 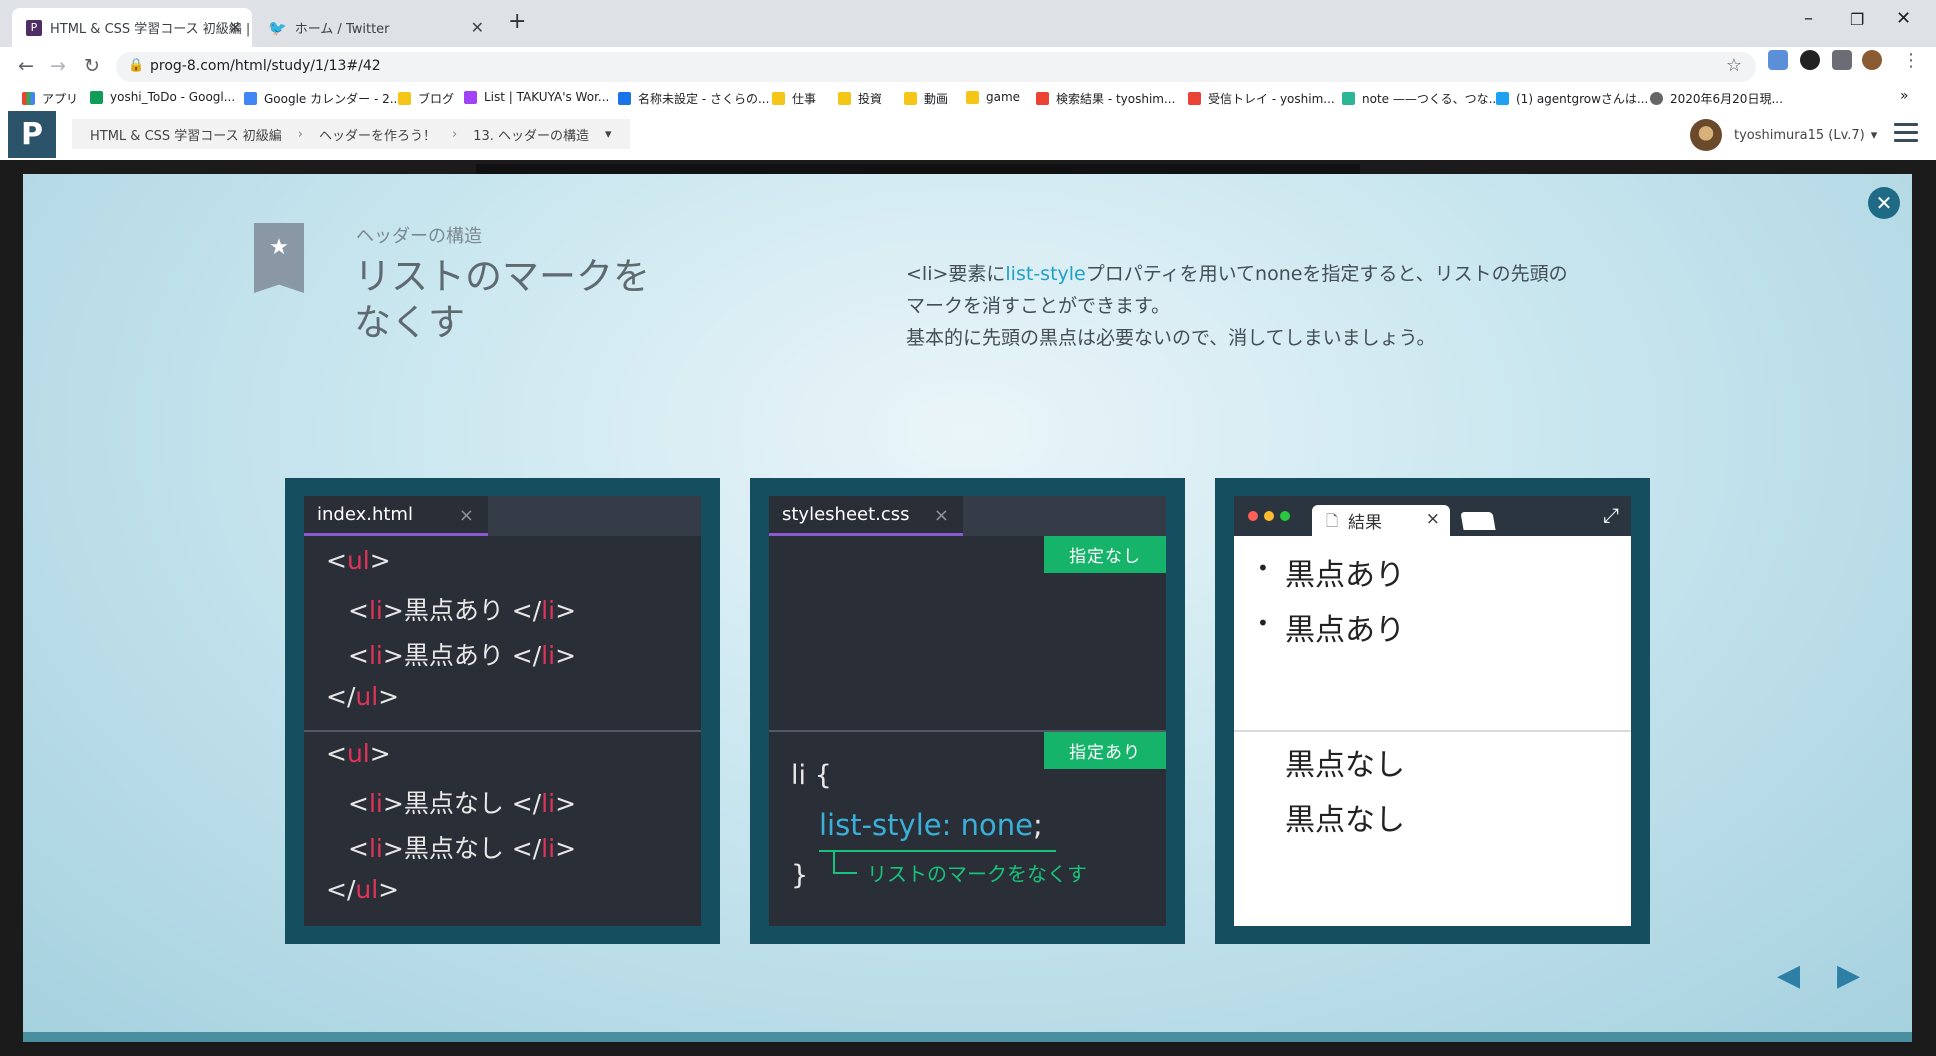 I want to click on document-icon: 🗋, so click(x=1332, y=521).